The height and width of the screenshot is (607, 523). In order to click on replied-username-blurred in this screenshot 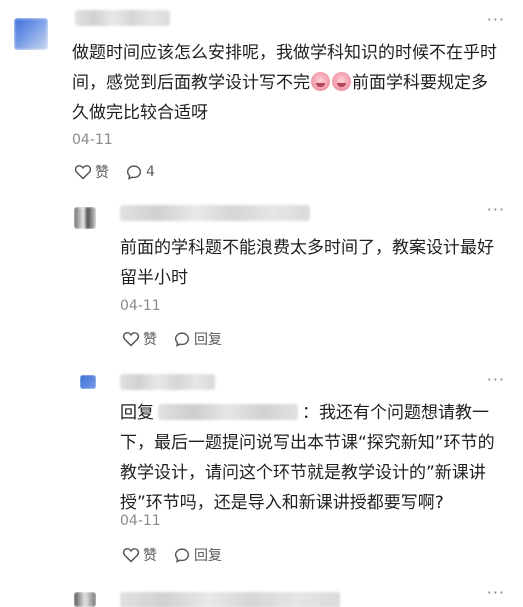, I will do `click(228, 412)`.